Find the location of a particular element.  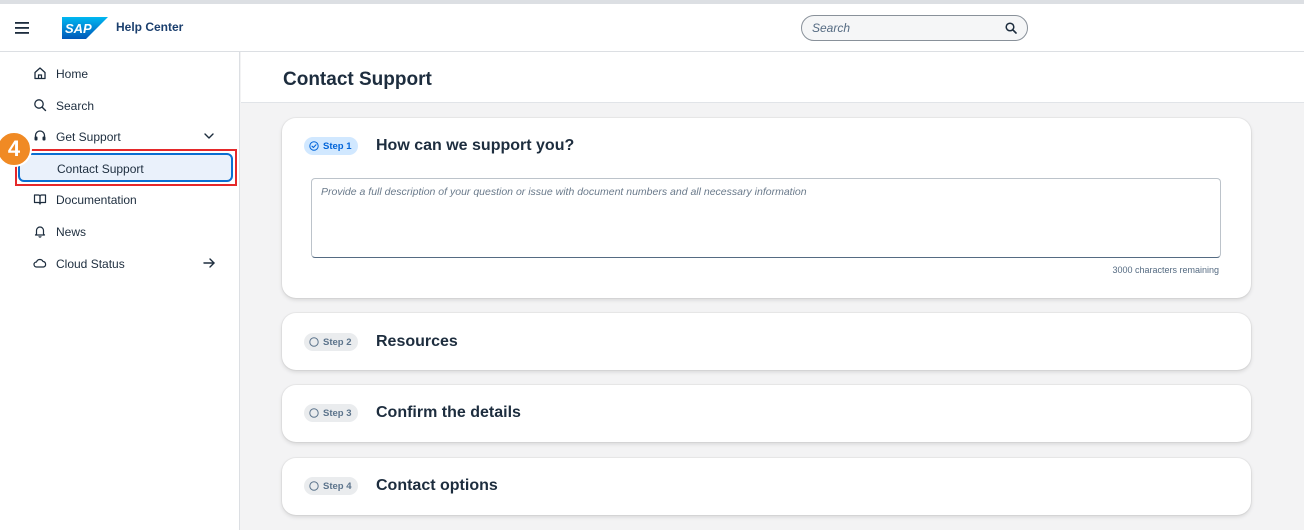

step-badge-label: Step 3 is located at coordinates (337, 413).